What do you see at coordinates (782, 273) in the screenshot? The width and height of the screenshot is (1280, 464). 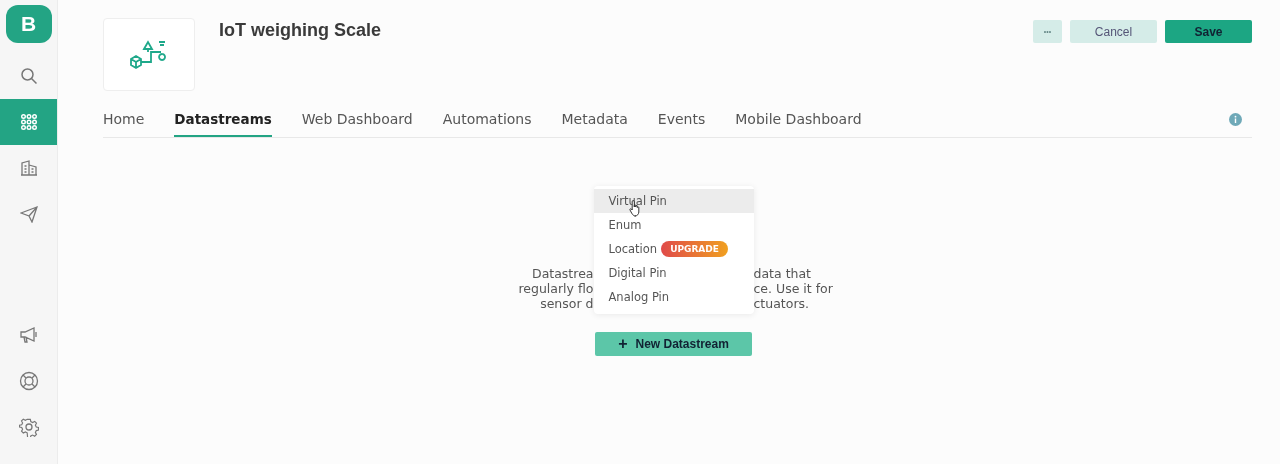 I see `description-text: data that` at bounding box center [782, 273].